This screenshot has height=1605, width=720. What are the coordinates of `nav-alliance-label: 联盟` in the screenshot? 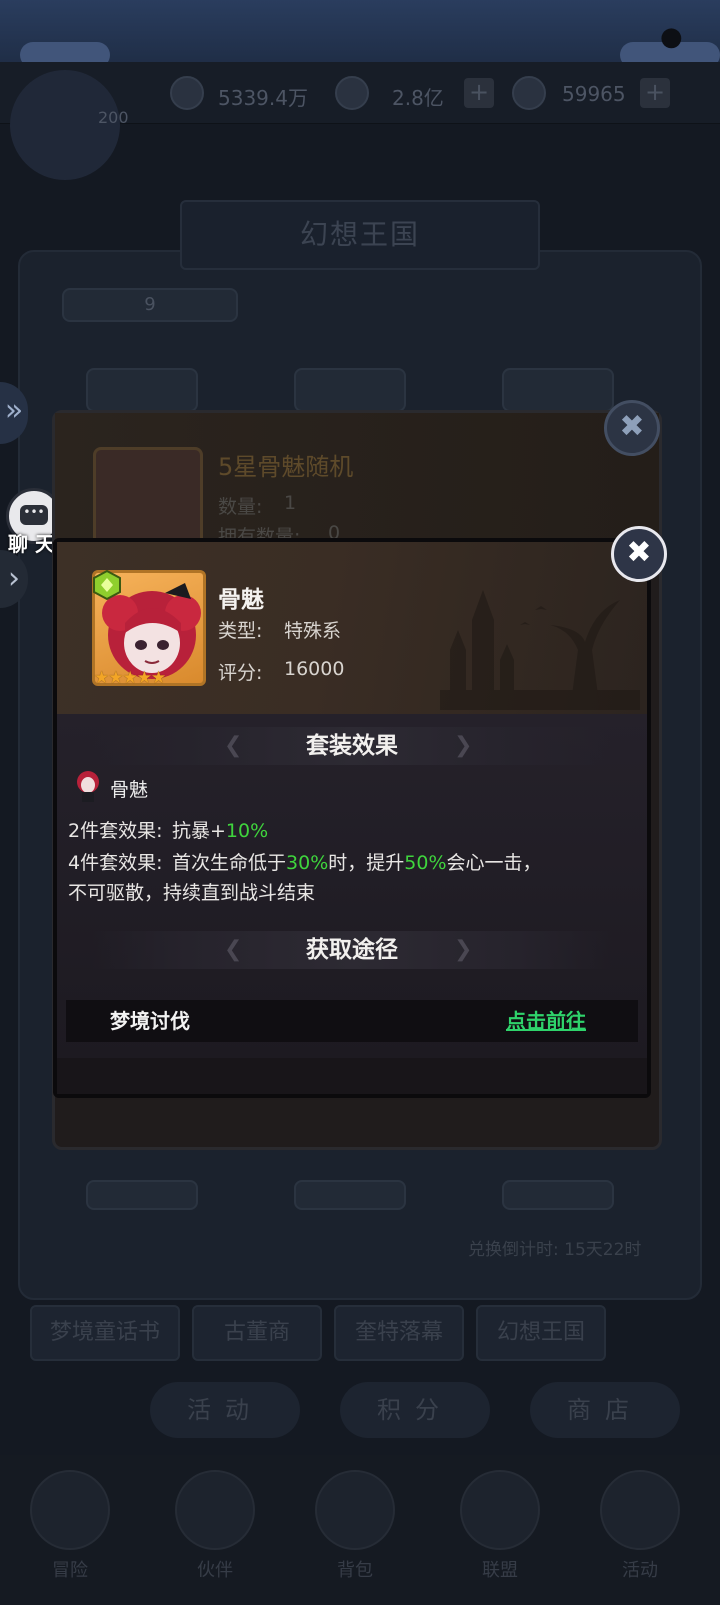 It's located at (500, 1570).